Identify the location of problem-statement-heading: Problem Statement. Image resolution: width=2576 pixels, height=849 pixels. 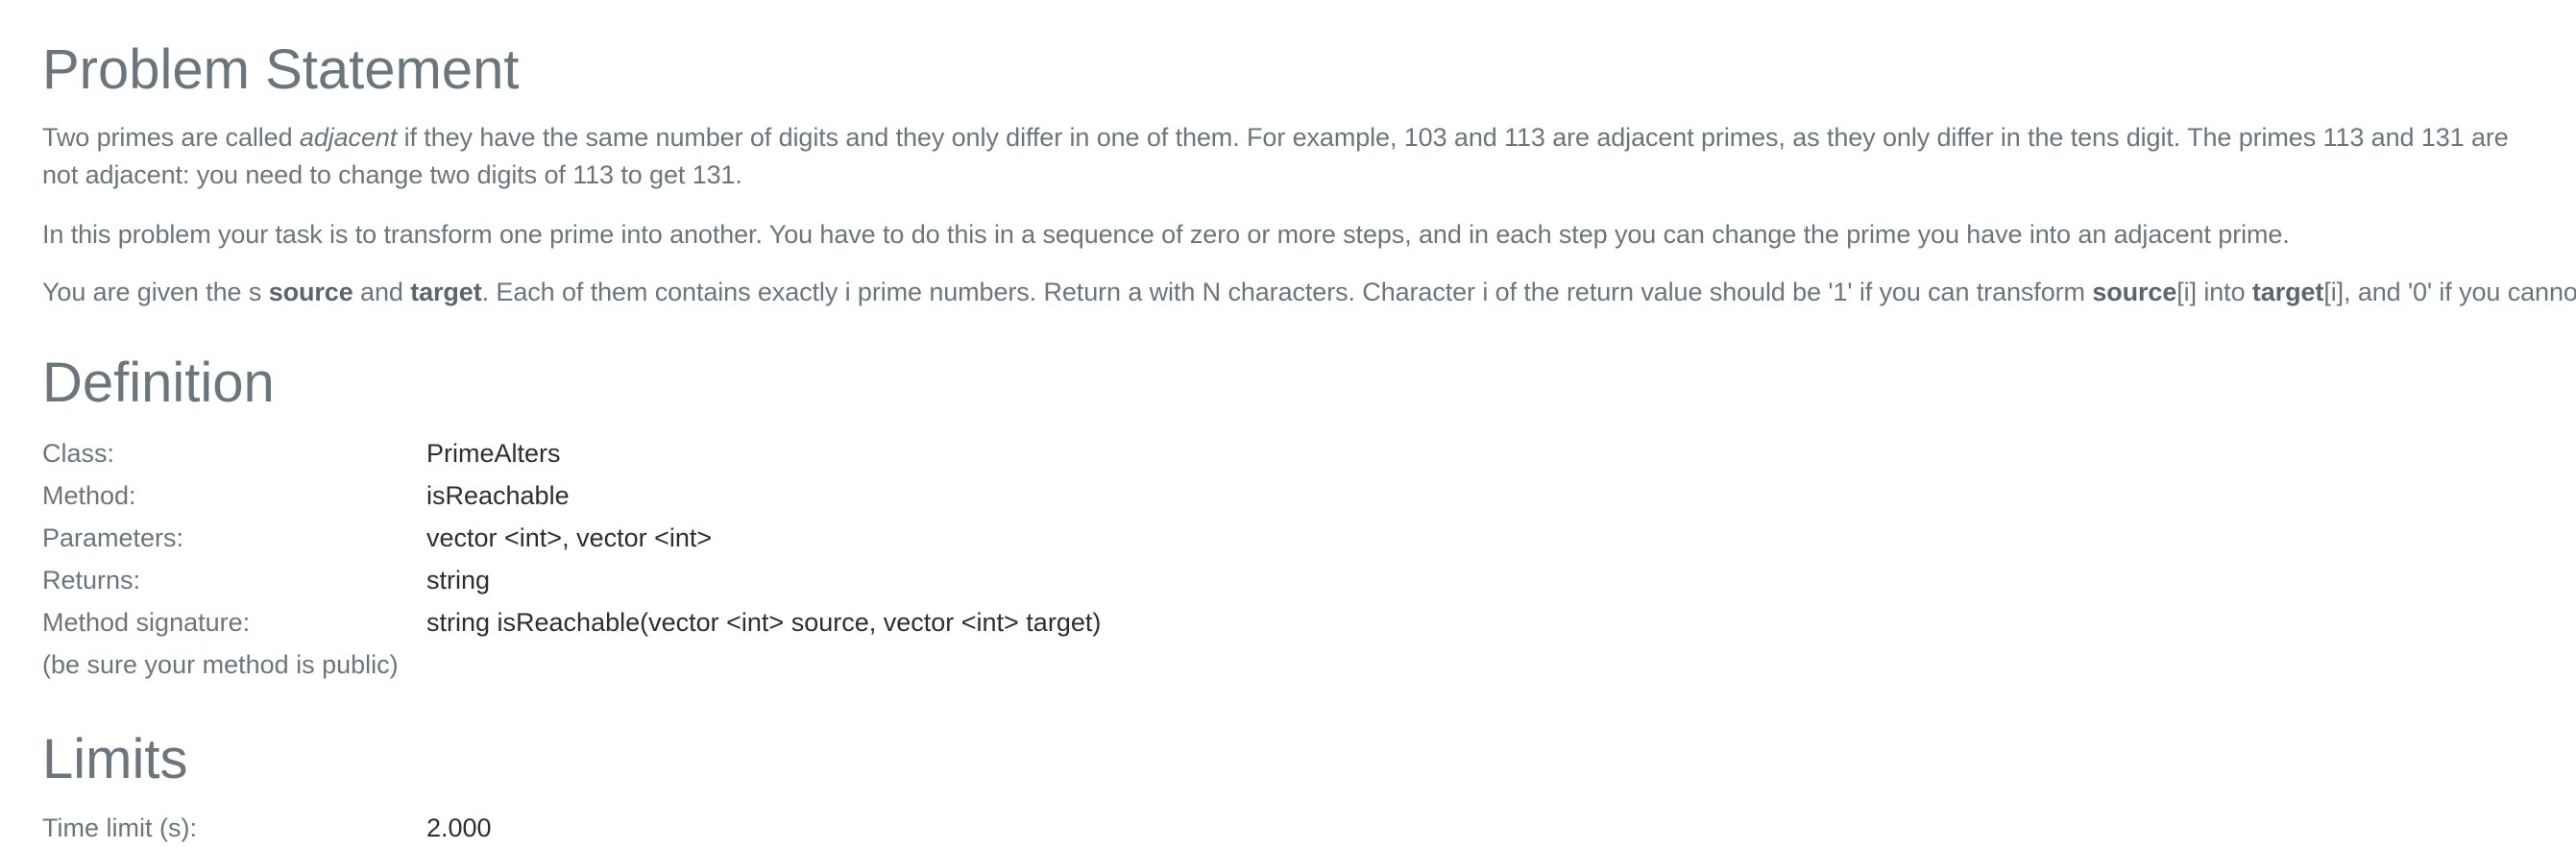
(281, 69).